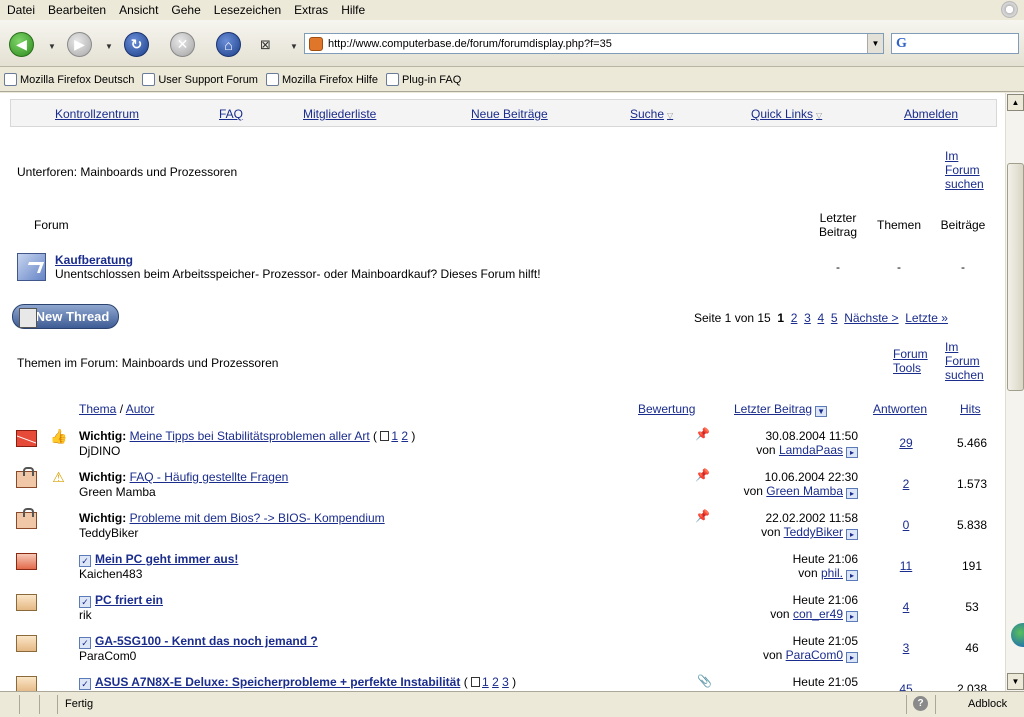 The height and width of the screenshot is (717, 1024). Describe the element at coordinates (964, 361) in the screenshot. I see `thread-search-link: Im Forum suchen` at that location.